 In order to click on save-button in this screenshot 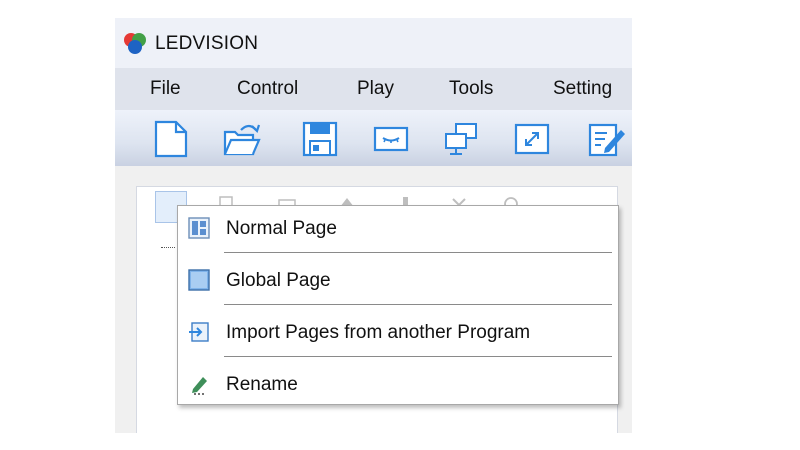, I will do `click(320, 139)`.